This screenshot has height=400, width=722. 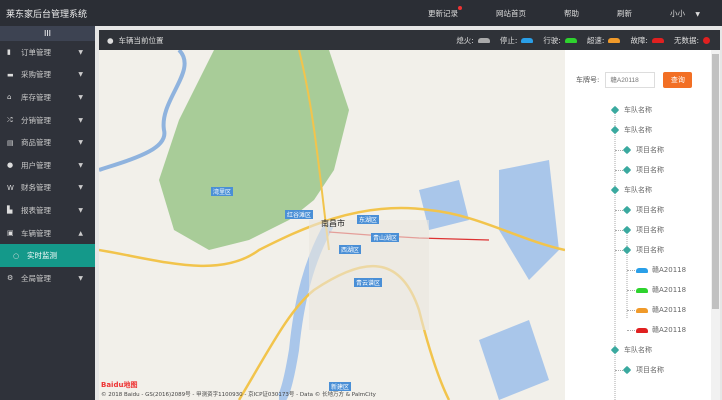 What do you see at coordinates (141, 40) in the screenshot?
I see `panel-title: 车辆当前位置` at bounding box center [141, 40].